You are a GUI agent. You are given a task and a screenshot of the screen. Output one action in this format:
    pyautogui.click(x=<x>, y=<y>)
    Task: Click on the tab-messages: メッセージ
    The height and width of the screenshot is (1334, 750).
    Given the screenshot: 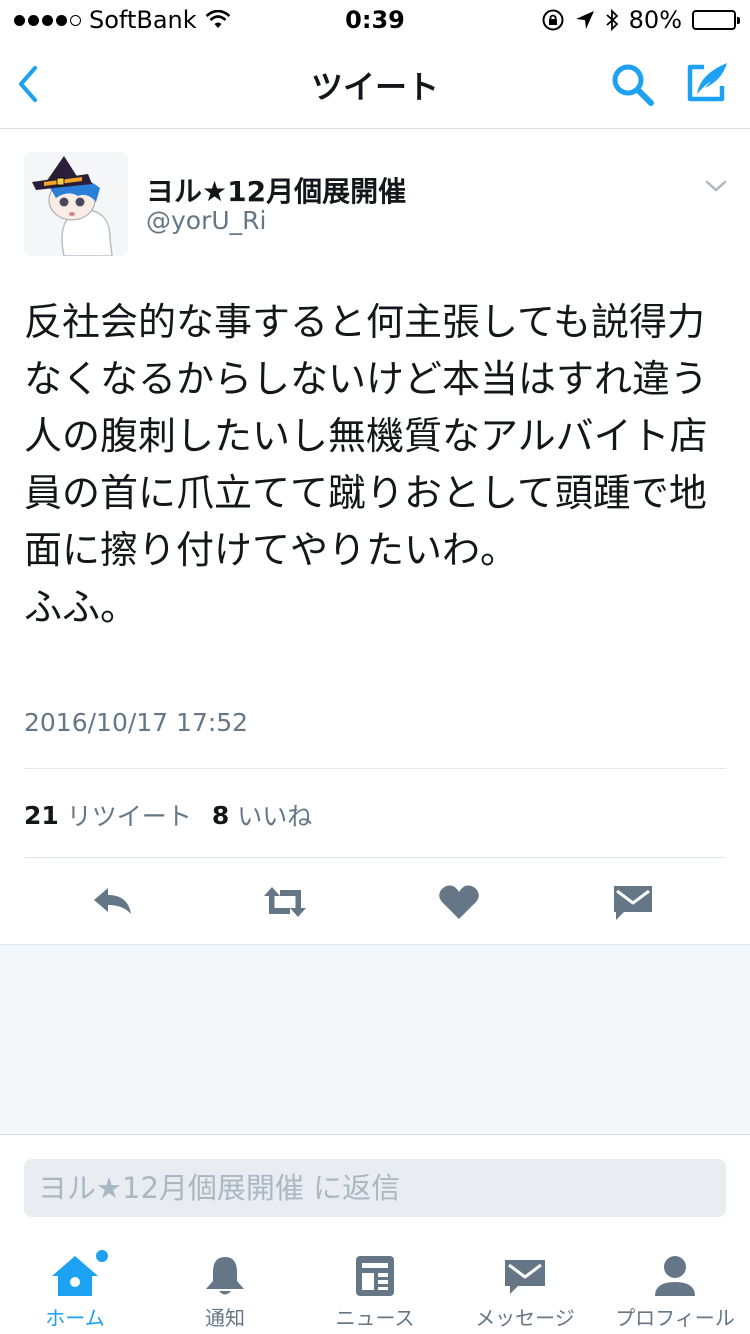 What is the action you would take?
    pyautogui.click(x=525, y=1285)
    